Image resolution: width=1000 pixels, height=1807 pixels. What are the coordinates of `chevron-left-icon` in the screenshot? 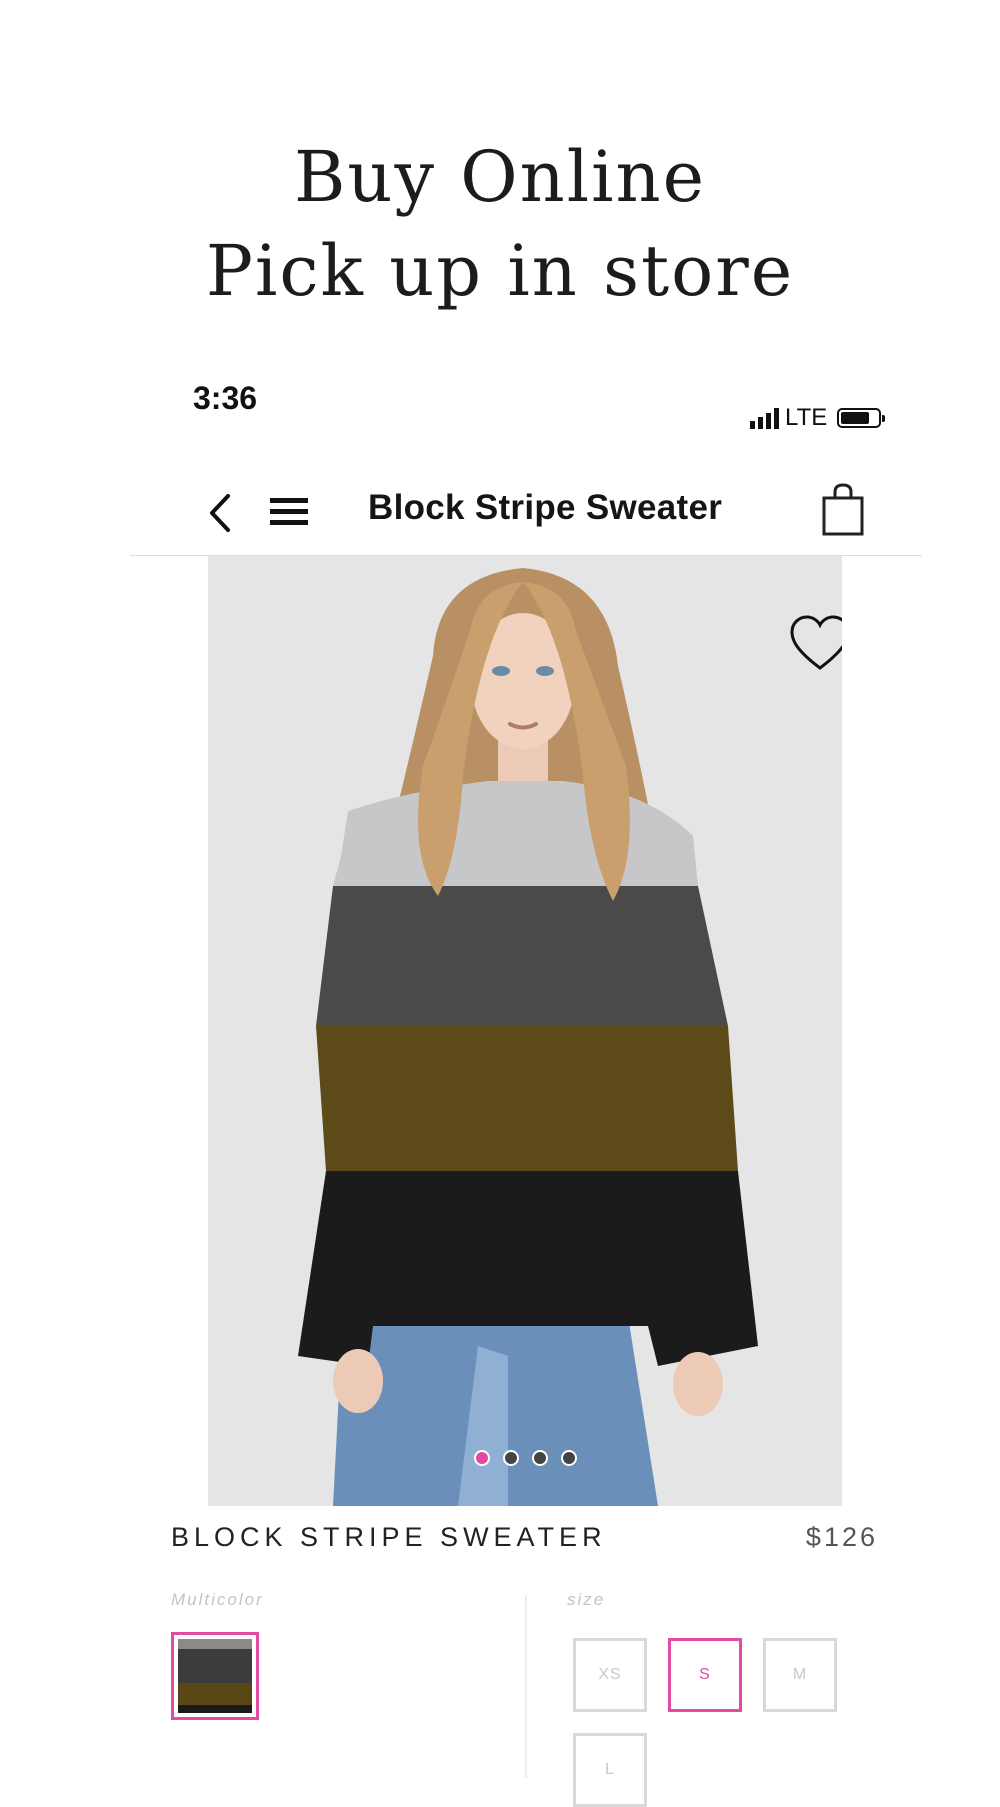 It's located at (220, 513).